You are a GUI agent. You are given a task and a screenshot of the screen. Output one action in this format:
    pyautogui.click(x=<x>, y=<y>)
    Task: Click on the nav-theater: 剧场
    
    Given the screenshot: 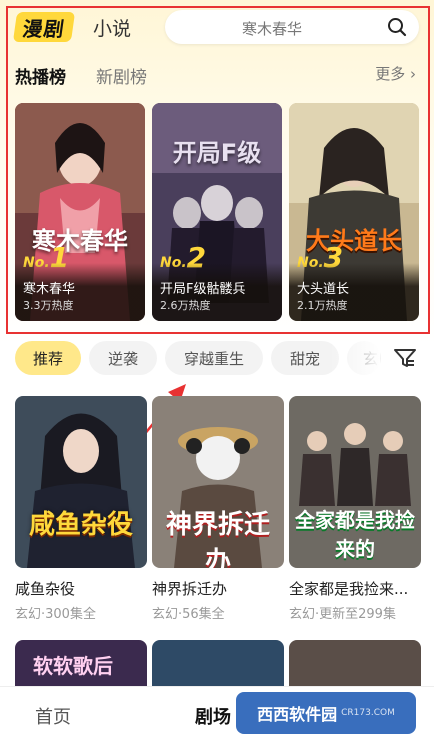 What is the action you would take?
    pyautogui.click(x=213, y=716)
    